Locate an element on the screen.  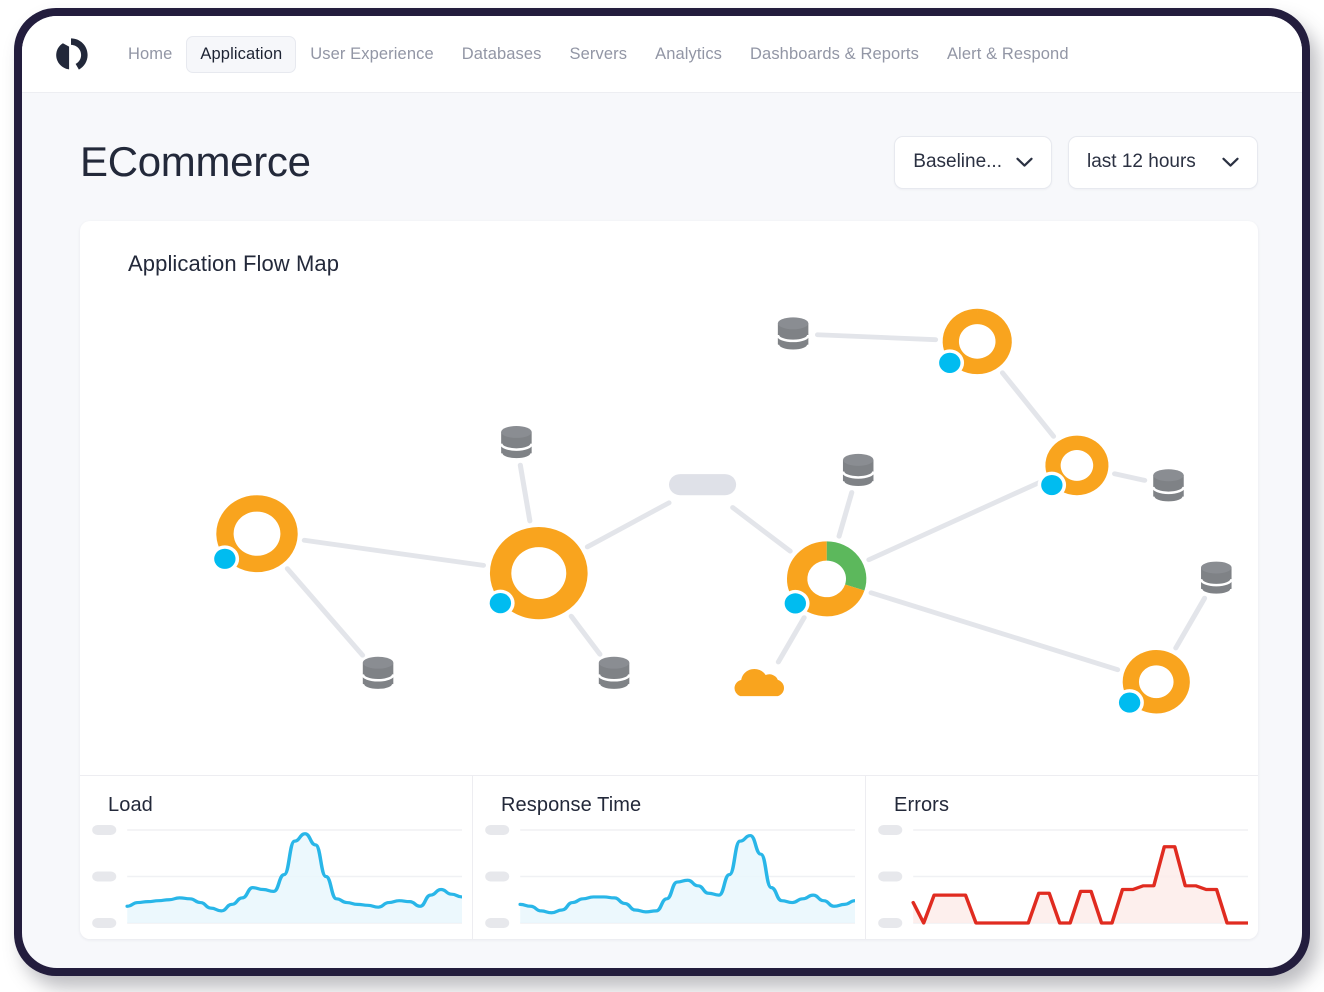
nav-item-servers: Servers is located at coordinates (599, 54).